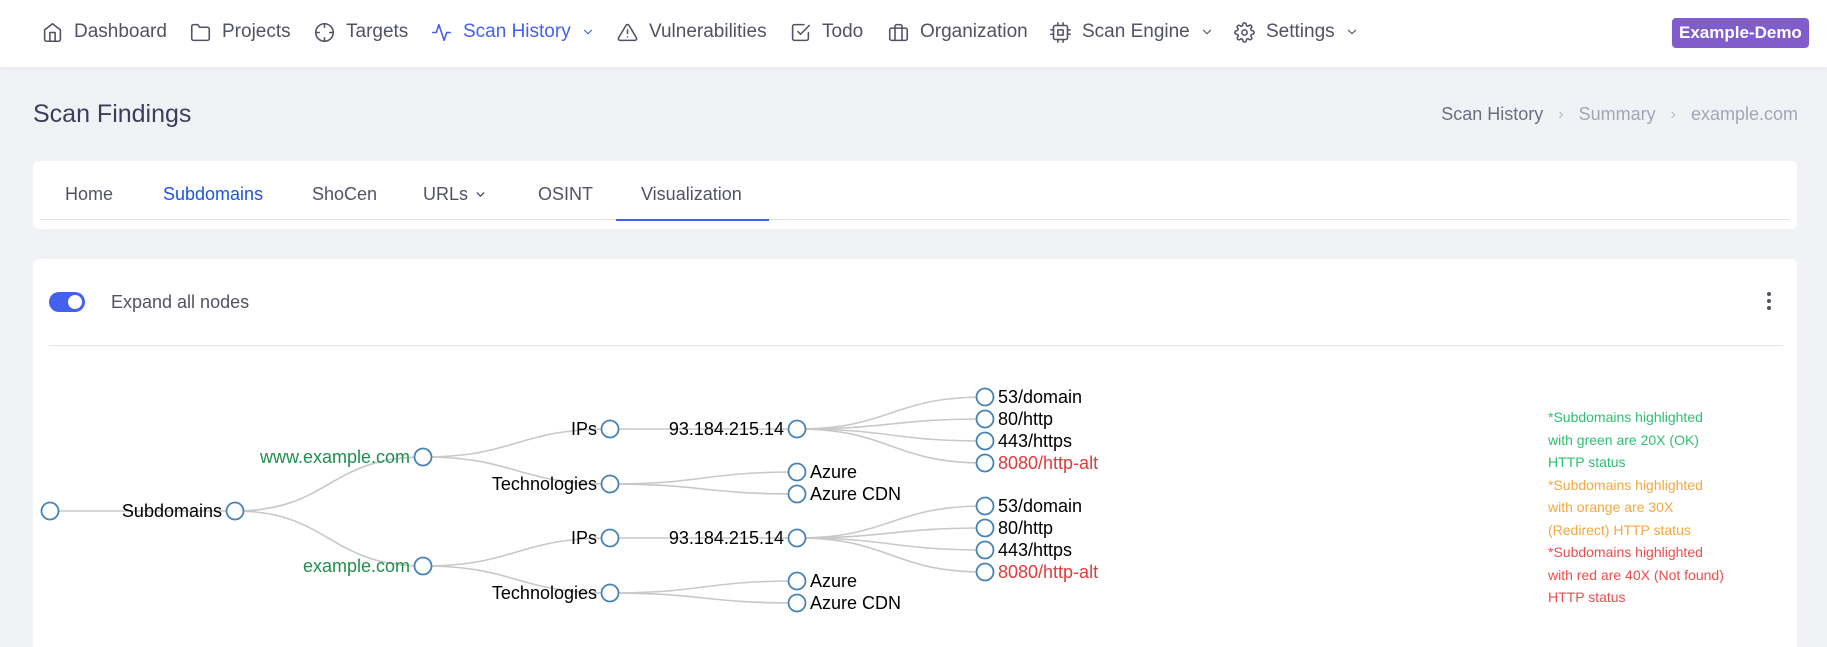 The width and height of the screenshot is (1827, 647). I want to click on legend-line: (Redirect) HTTP status, so click(1619, 529).